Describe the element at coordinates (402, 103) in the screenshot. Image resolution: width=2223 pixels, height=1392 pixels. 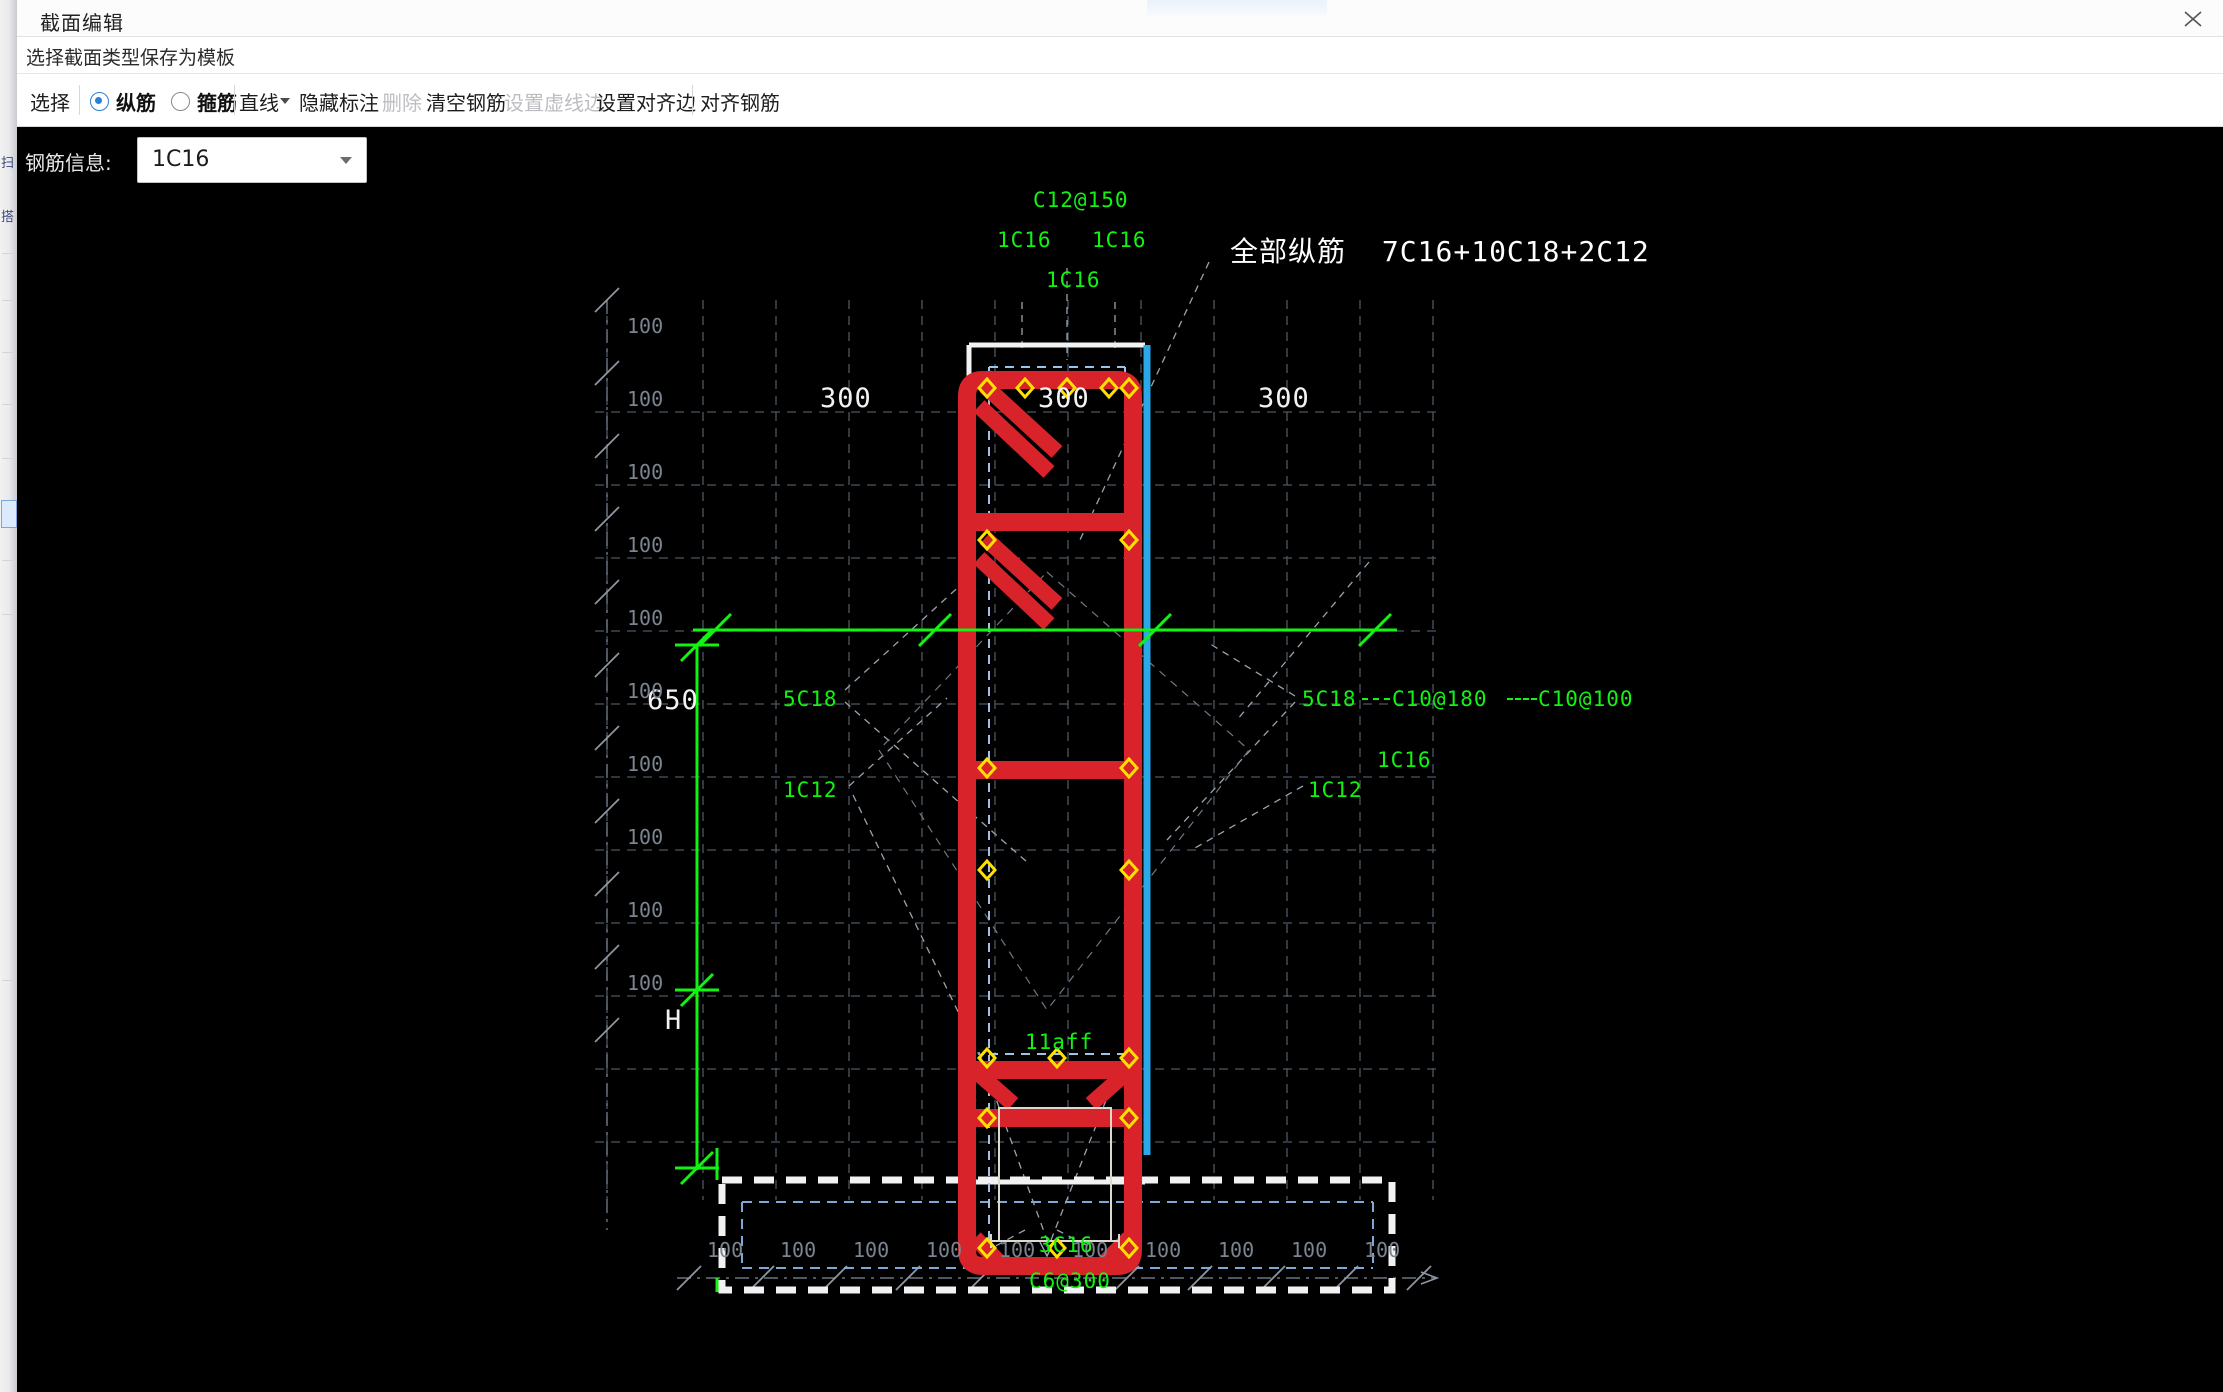
I see `tool-delete: 删除` at that location.